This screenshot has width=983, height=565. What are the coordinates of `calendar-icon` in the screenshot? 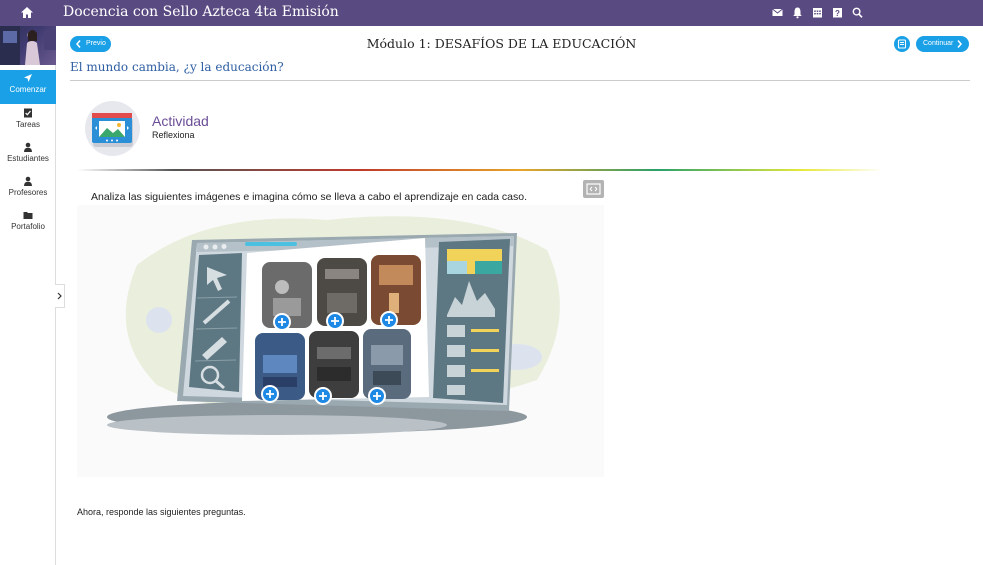 It's located at (817, 12).